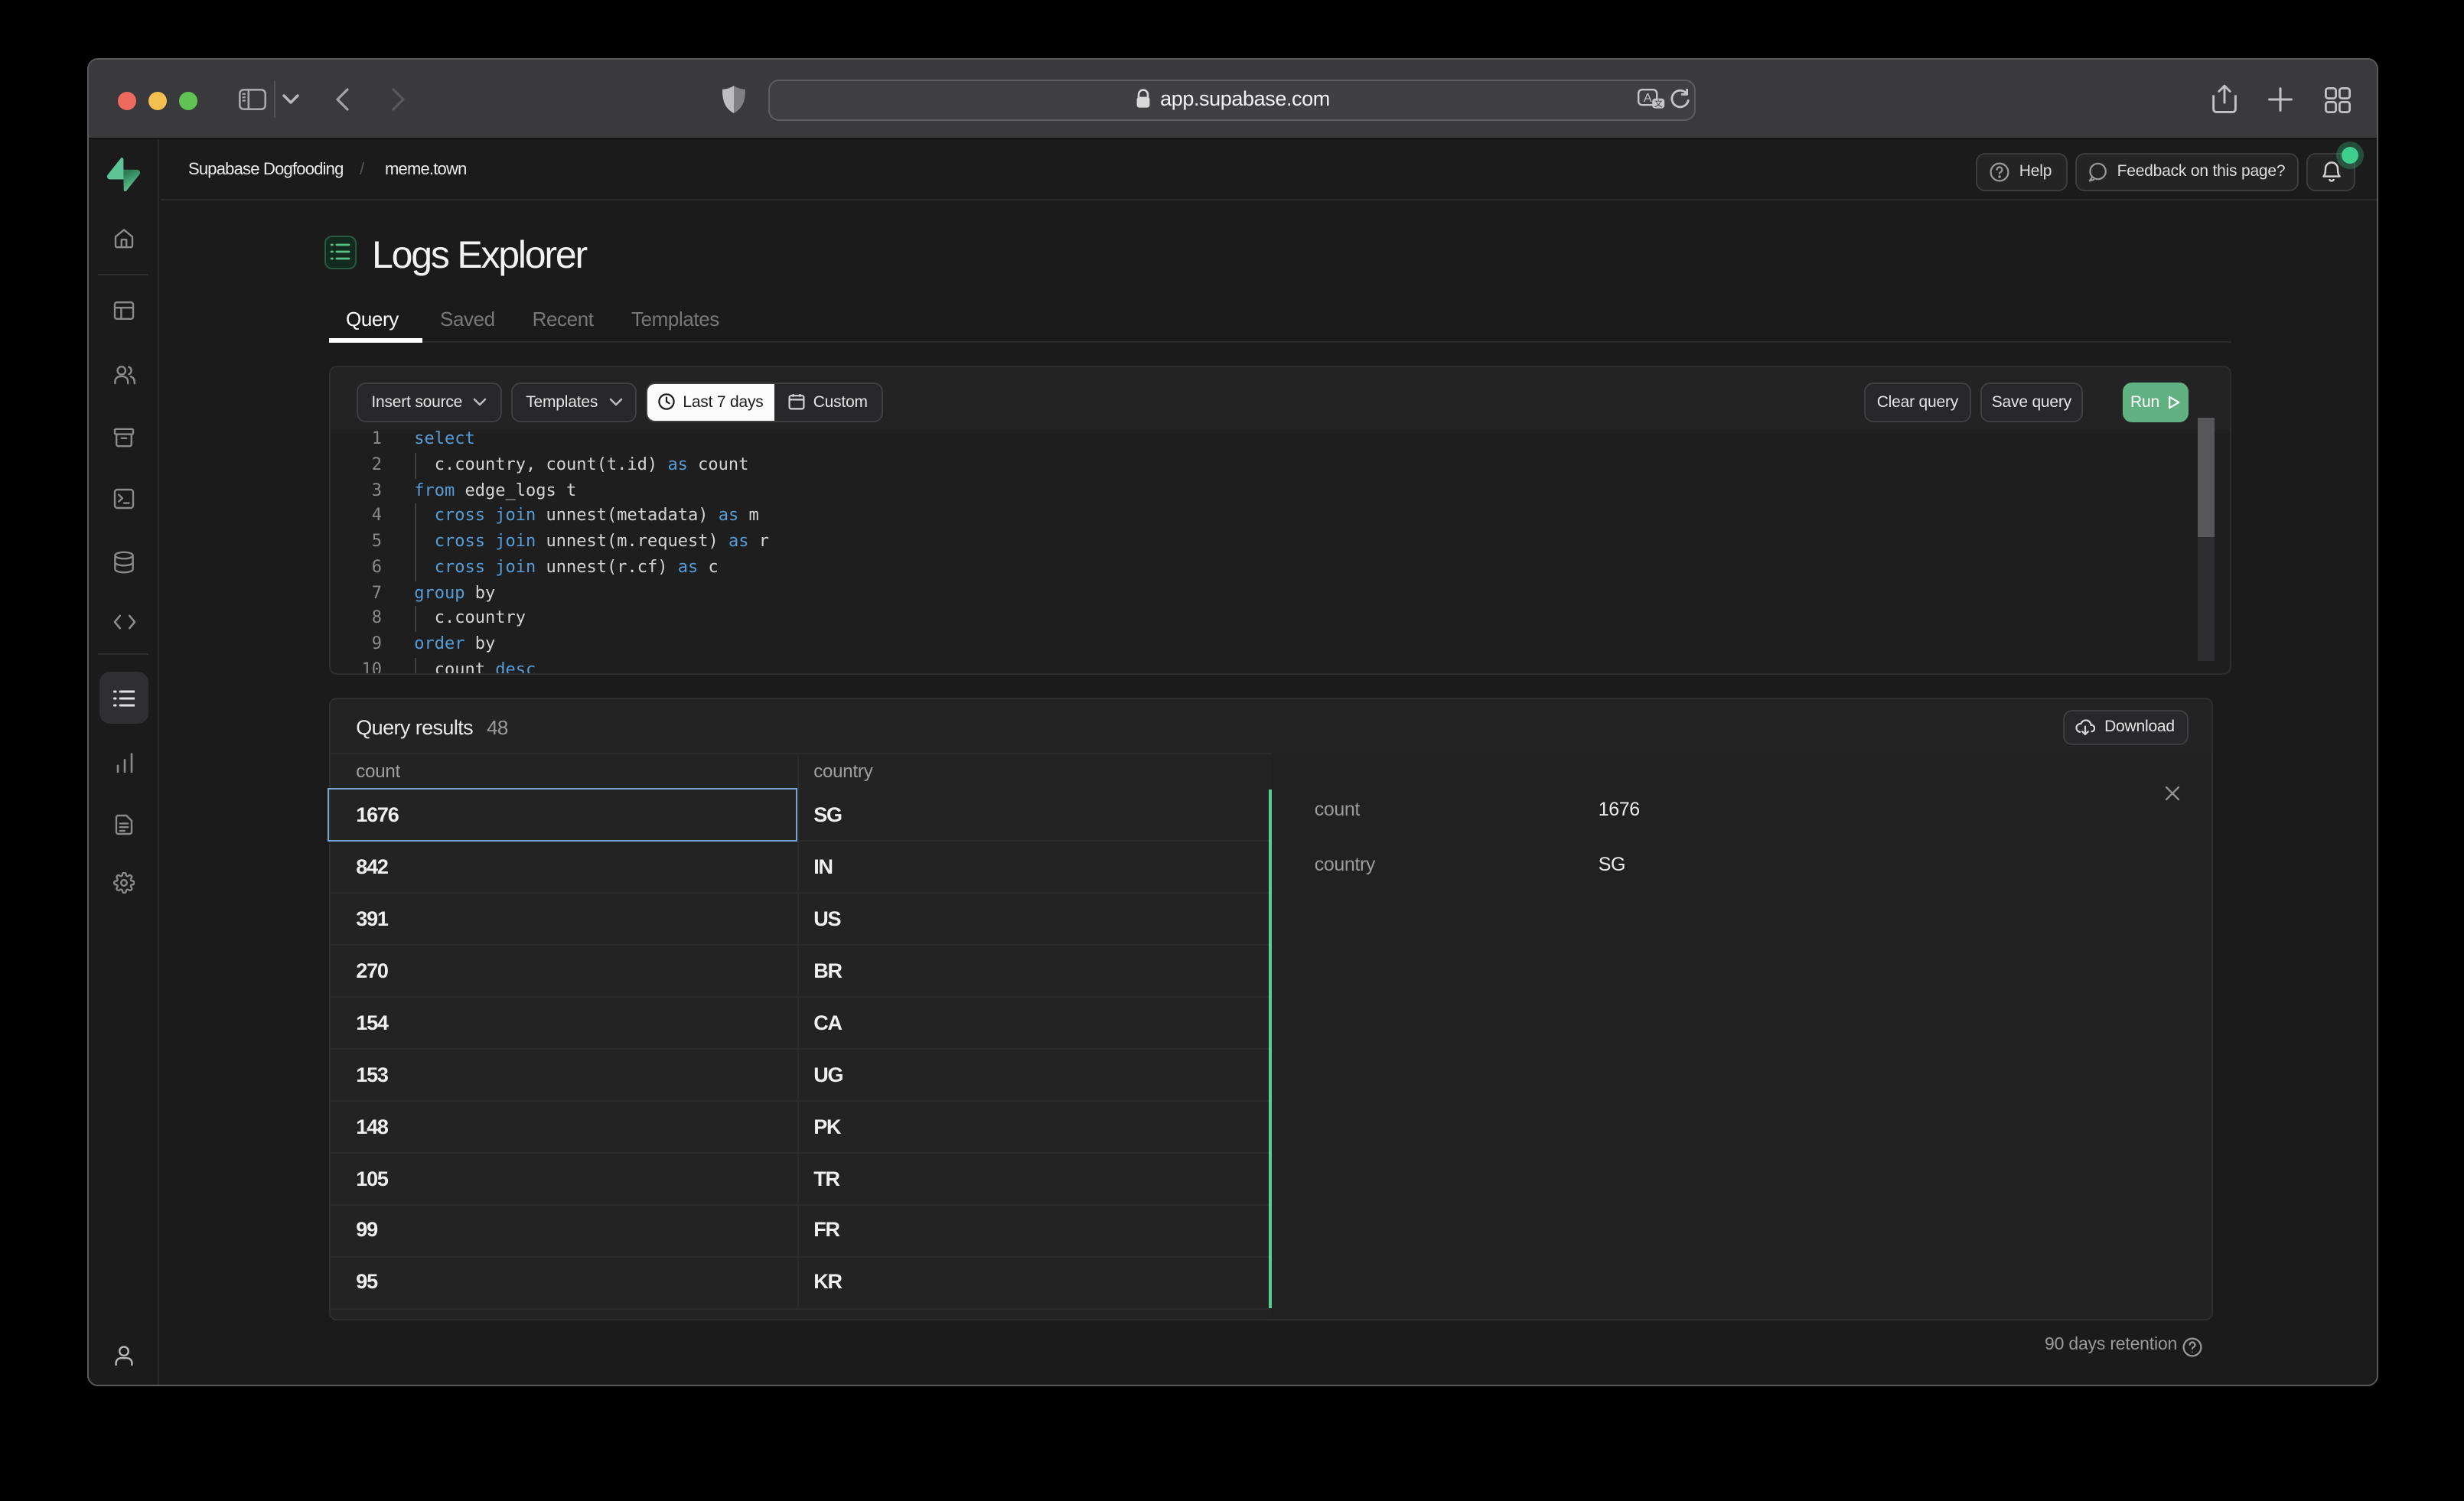  I want to click on svg-text: 文, so click(1658, 104).